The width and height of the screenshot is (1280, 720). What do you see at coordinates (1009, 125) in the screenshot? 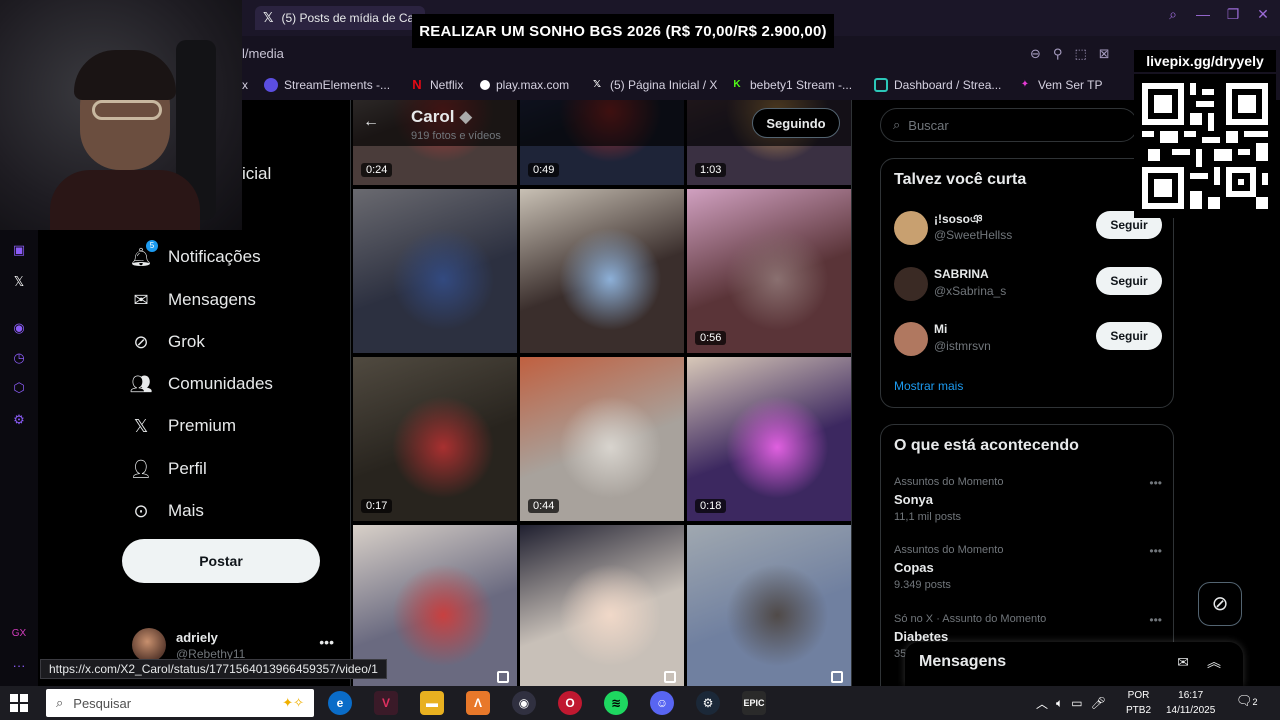
I see `search-input: ⌕ Buscar` at bounding box center [1009, 125].